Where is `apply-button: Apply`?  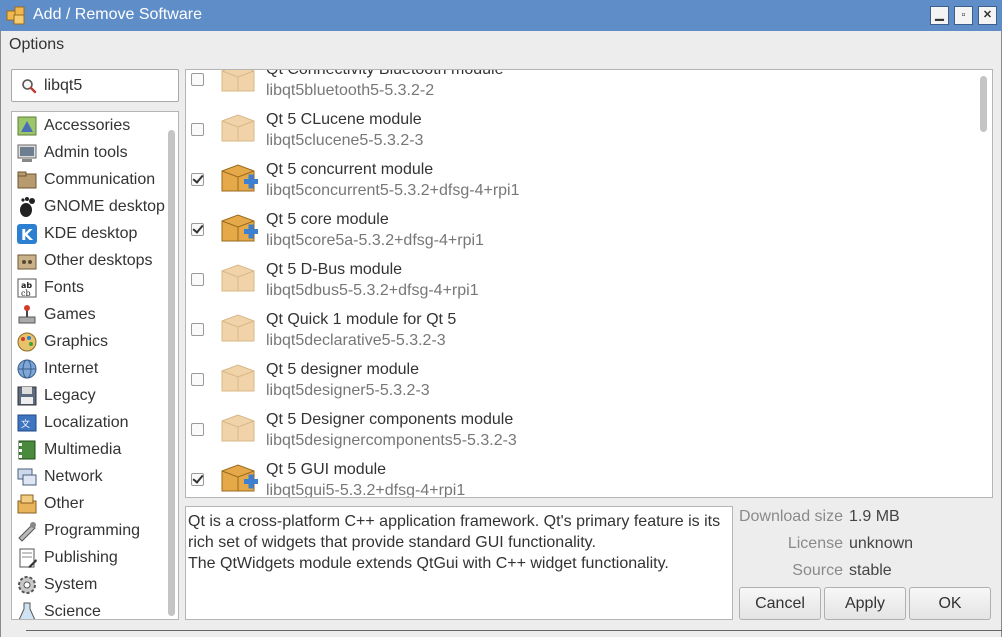 apply-button: Apply is located at coordinates (865, 603).